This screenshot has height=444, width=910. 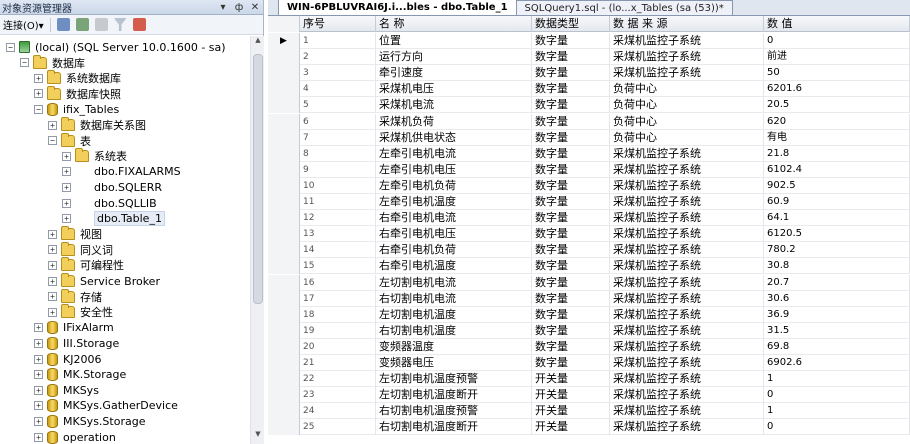 I want to click on cell-seq: 13, so click(x=338, y=234).